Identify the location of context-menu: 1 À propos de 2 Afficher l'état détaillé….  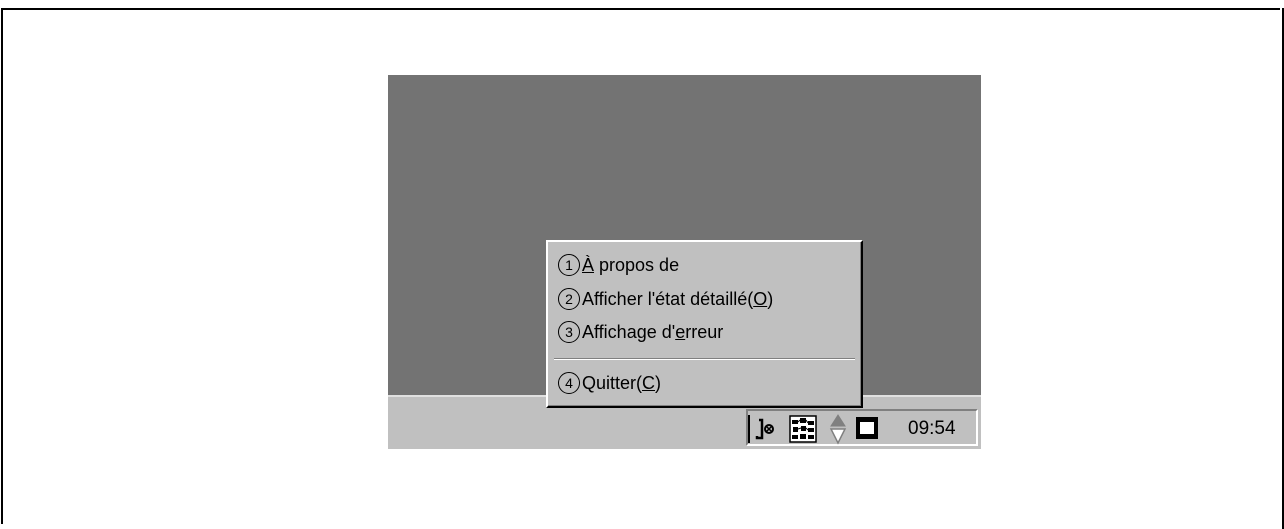
(704, 324).